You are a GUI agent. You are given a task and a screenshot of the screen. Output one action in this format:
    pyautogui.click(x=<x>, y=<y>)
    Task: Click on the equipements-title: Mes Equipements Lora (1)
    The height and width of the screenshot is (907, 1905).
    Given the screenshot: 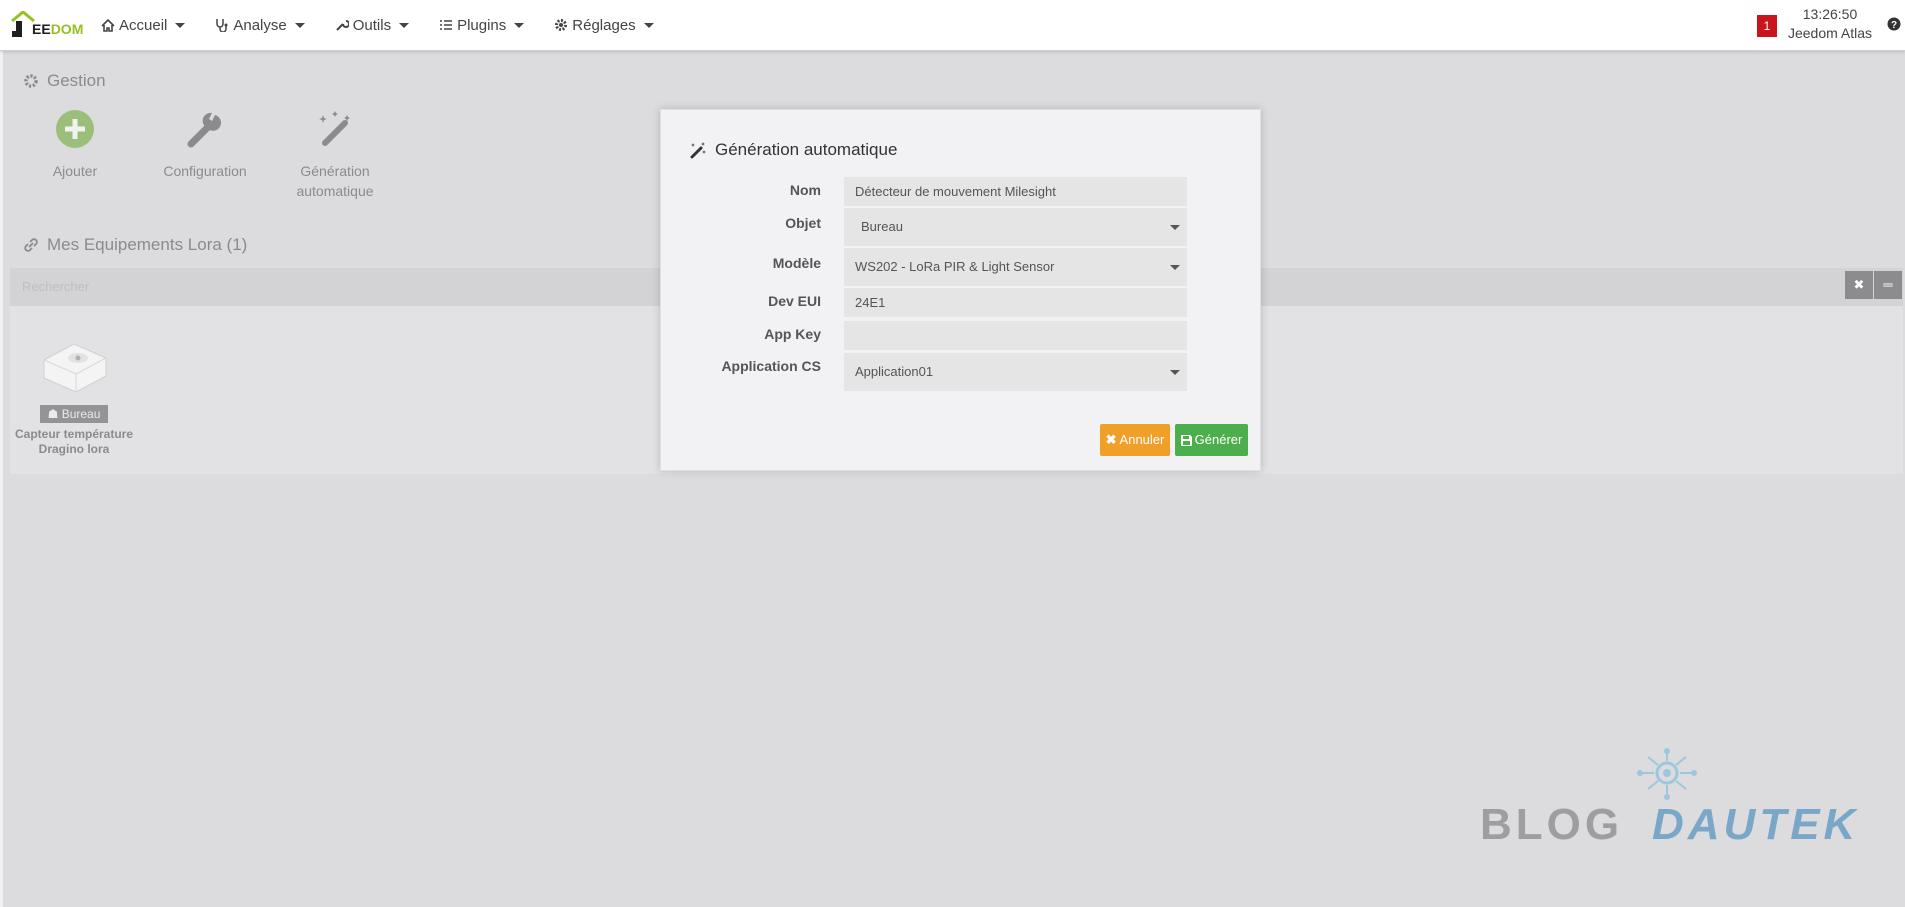 What is the action you would take?
    pyautogui.click(x=135, y=245)
    